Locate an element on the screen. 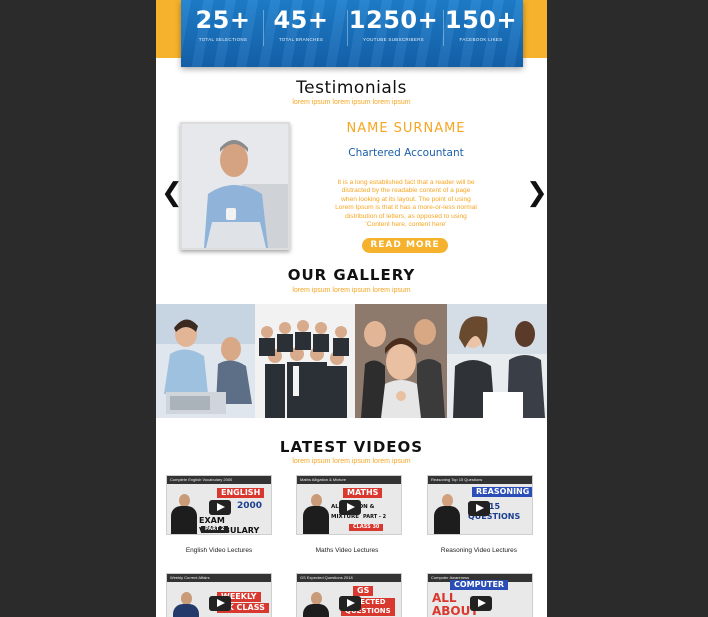 The image size is (708, 617). gallery-strip is located at coordinates (351, 361).